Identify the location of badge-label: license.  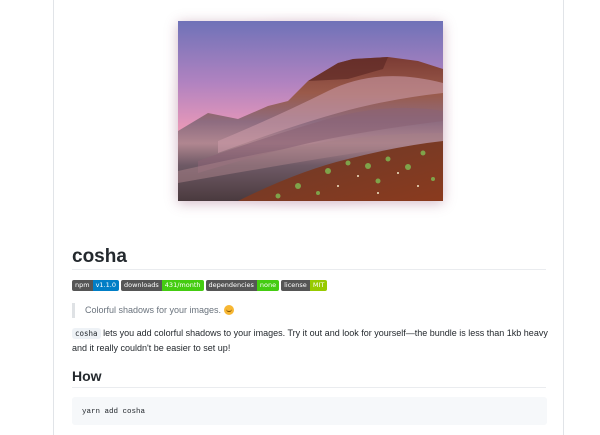
(295, 285).